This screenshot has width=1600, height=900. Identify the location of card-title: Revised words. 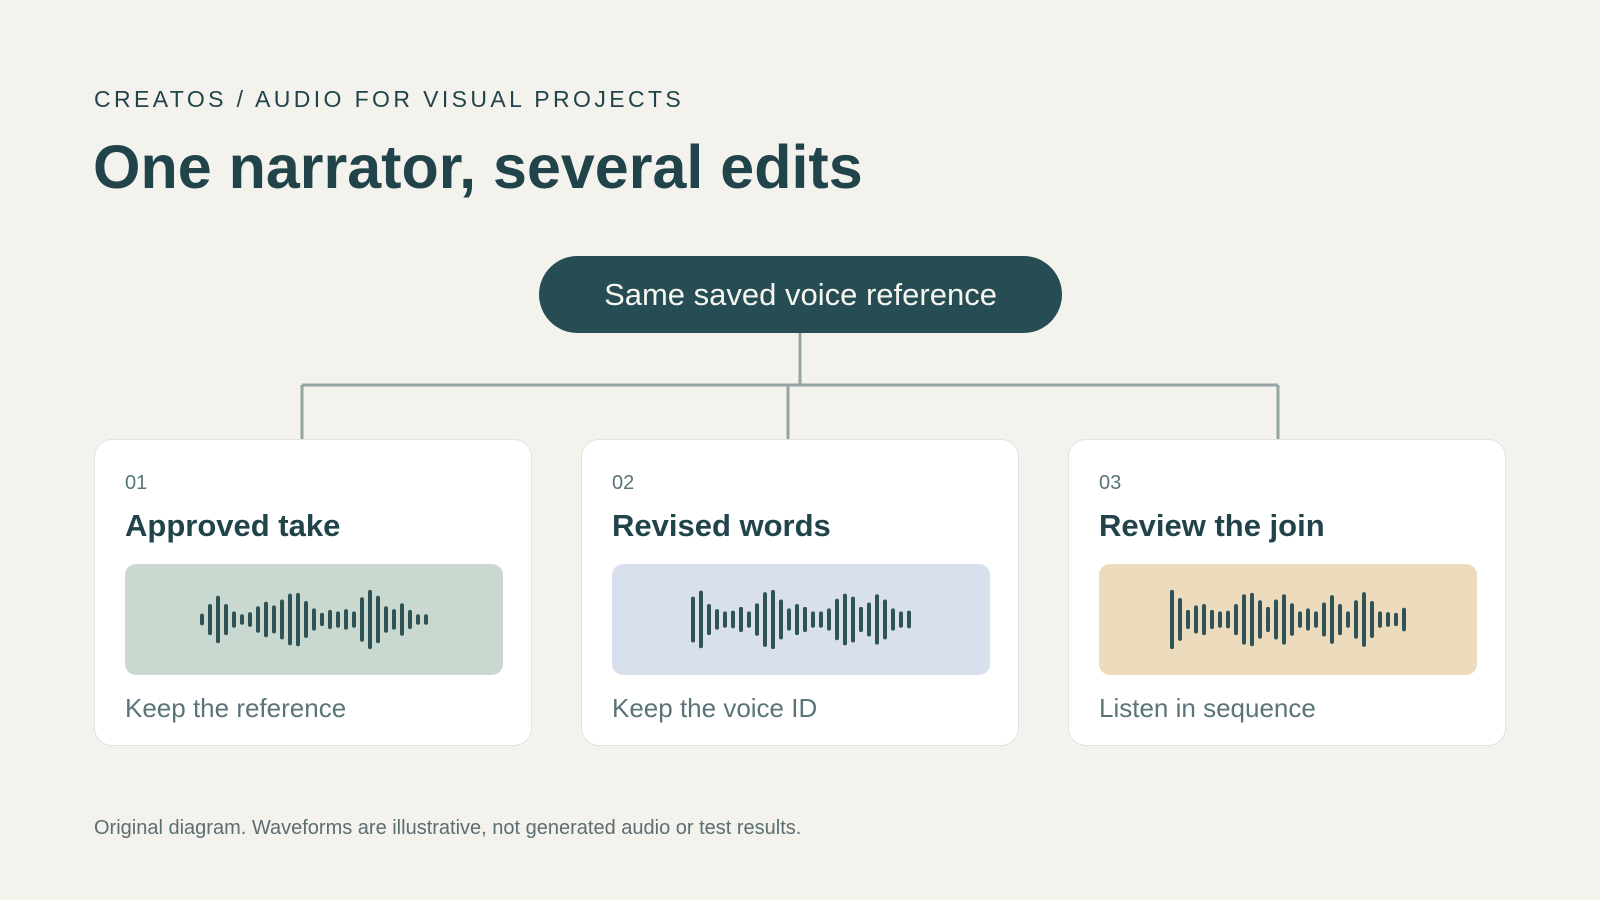
(721, 525).